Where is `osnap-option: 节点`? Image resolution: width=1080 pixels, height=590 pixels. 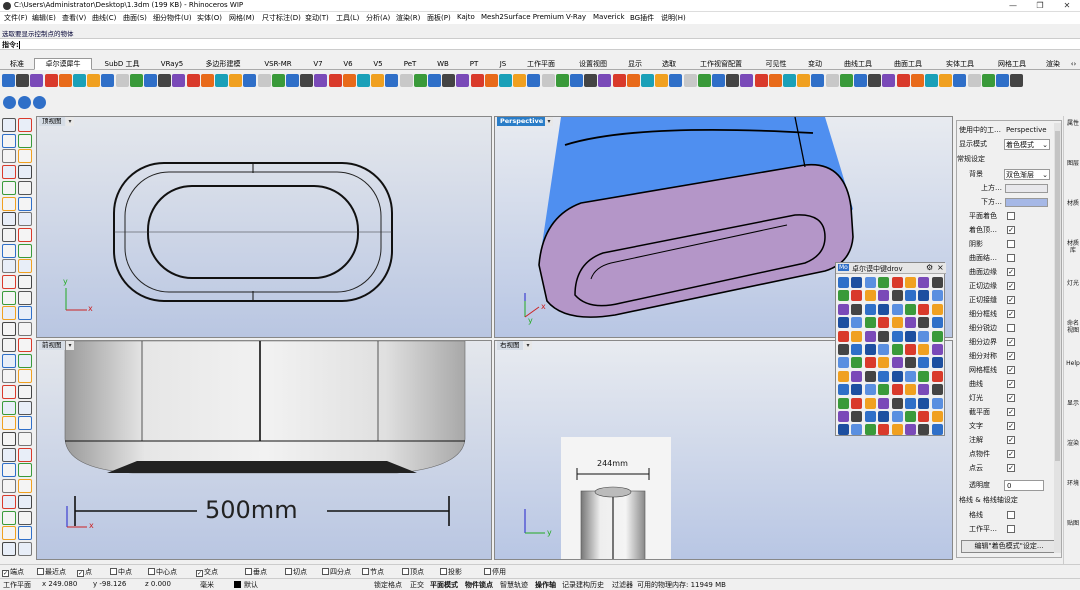
osnap-option: 节点 is located at coordinates (373, 572).